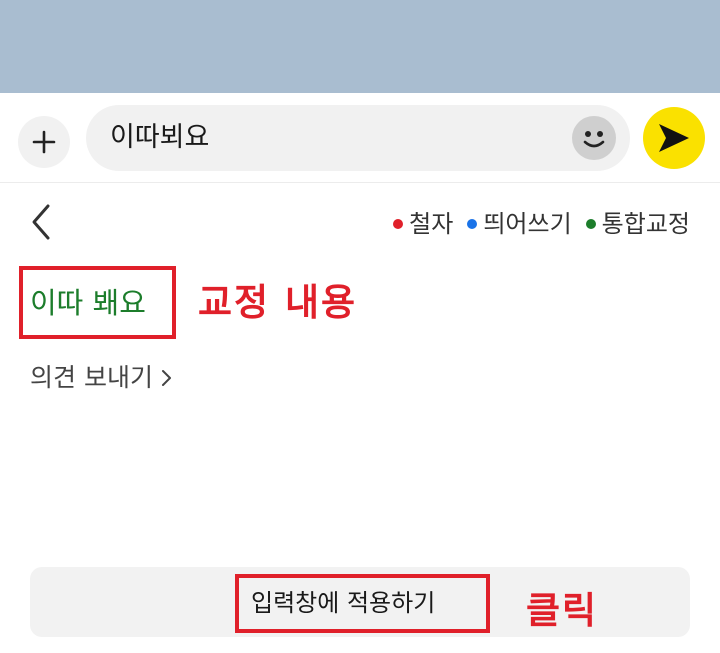 This screenshot has height=653, width=720. I want to click on apply-button-label: 입력창에 적용하기, so click(343, 603).